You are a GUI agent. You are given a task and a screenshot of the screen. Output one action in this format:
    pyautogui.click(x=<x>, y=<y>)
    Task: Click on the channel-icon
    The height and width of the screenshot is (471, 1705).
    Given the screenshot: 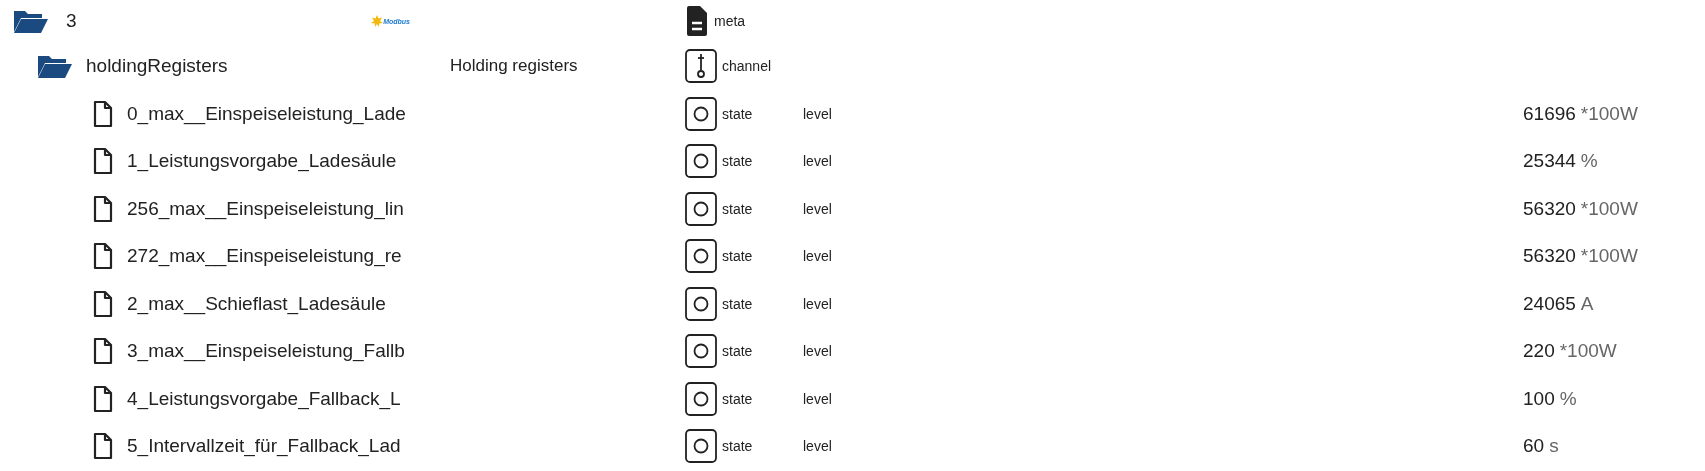 What is the action you would take?
    pyautogui.click(x=701, y=66)
    